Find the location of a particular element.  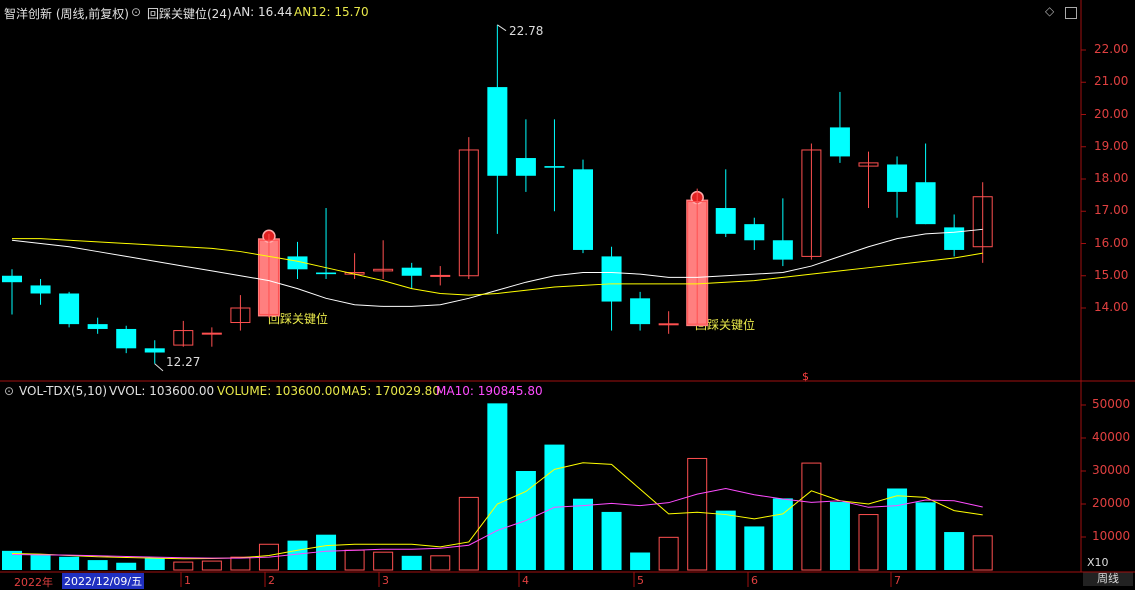

high-marker-arrow is located at coordinates (502, 28).